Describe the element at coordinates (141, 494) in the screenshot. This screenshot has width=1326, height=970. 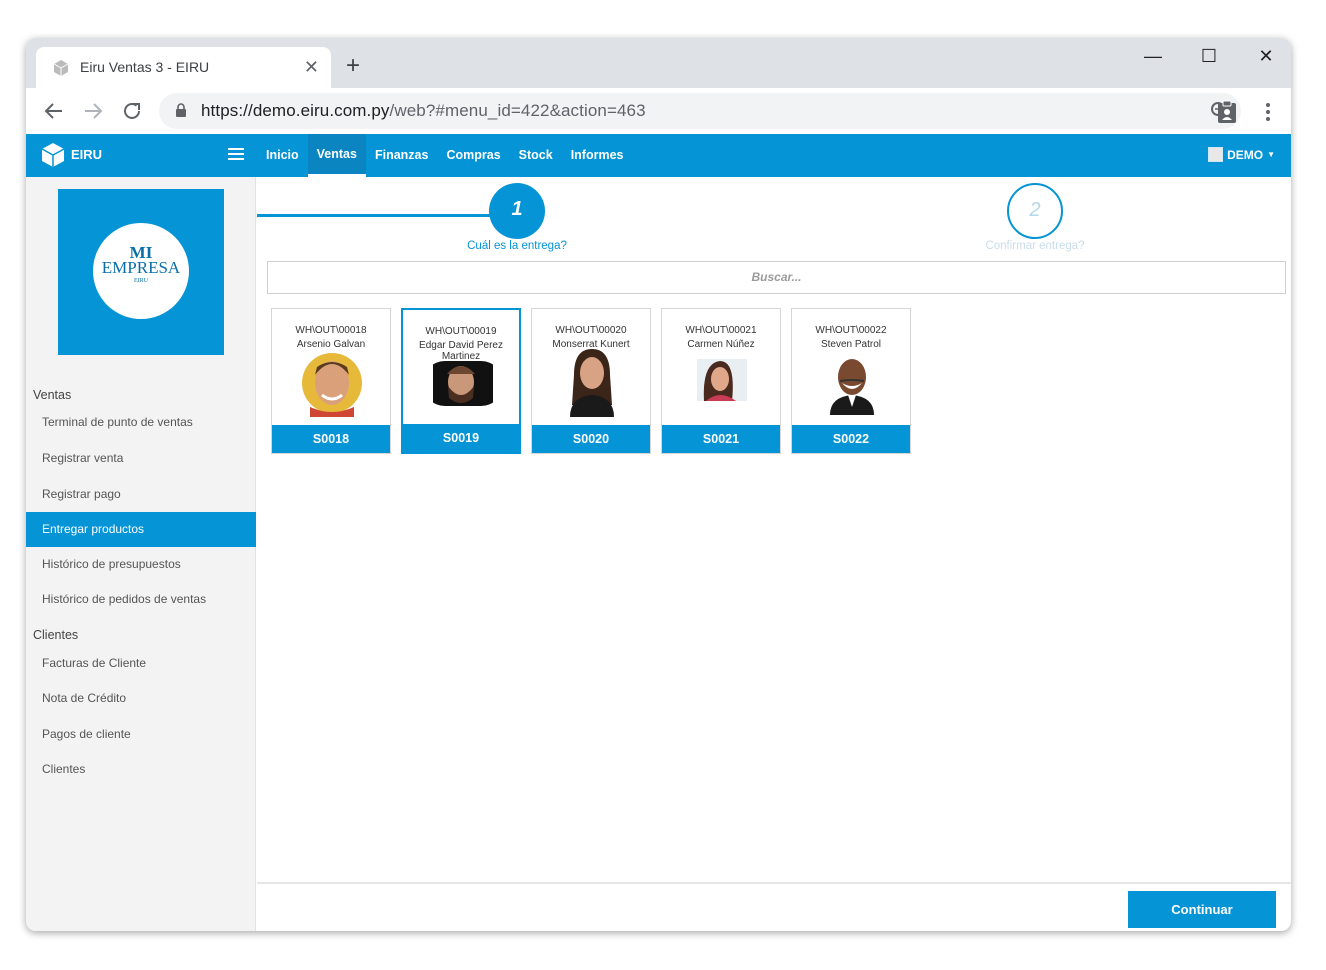
I see `sidebar-item-registrar-pago: Registrar pago` at that location.